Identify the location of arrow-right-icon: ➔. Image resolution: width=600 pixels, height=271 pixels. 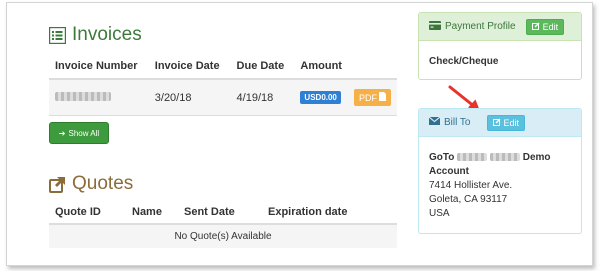
(62, 133).